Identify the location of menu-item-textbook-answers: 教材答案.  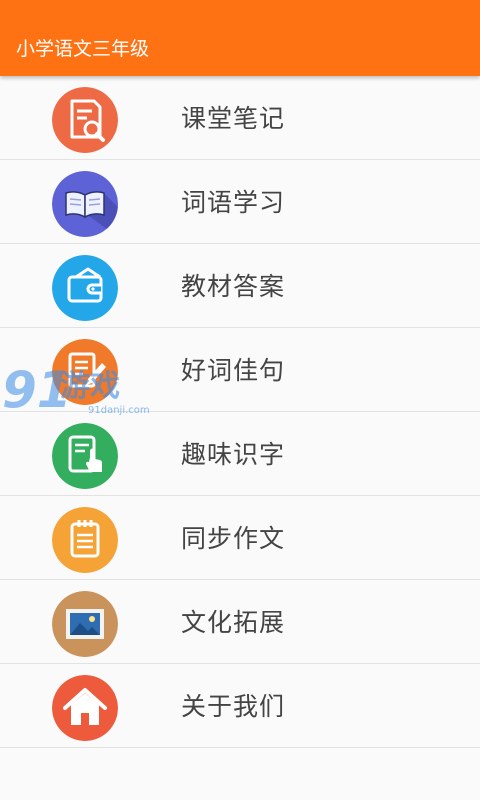
(240, 286).